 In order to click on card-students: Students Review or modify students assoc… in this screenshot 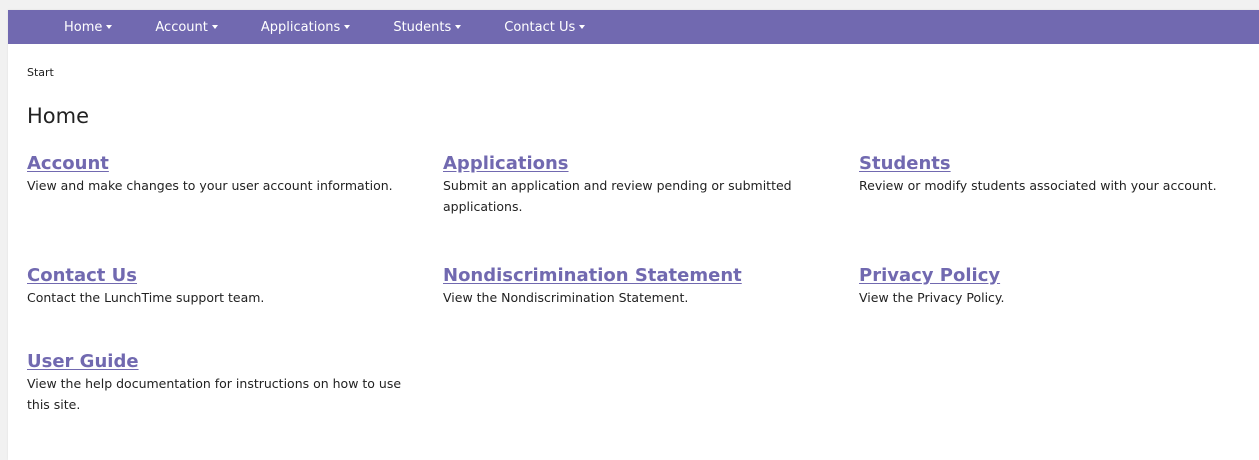, I will do `click(1056, 174)`.